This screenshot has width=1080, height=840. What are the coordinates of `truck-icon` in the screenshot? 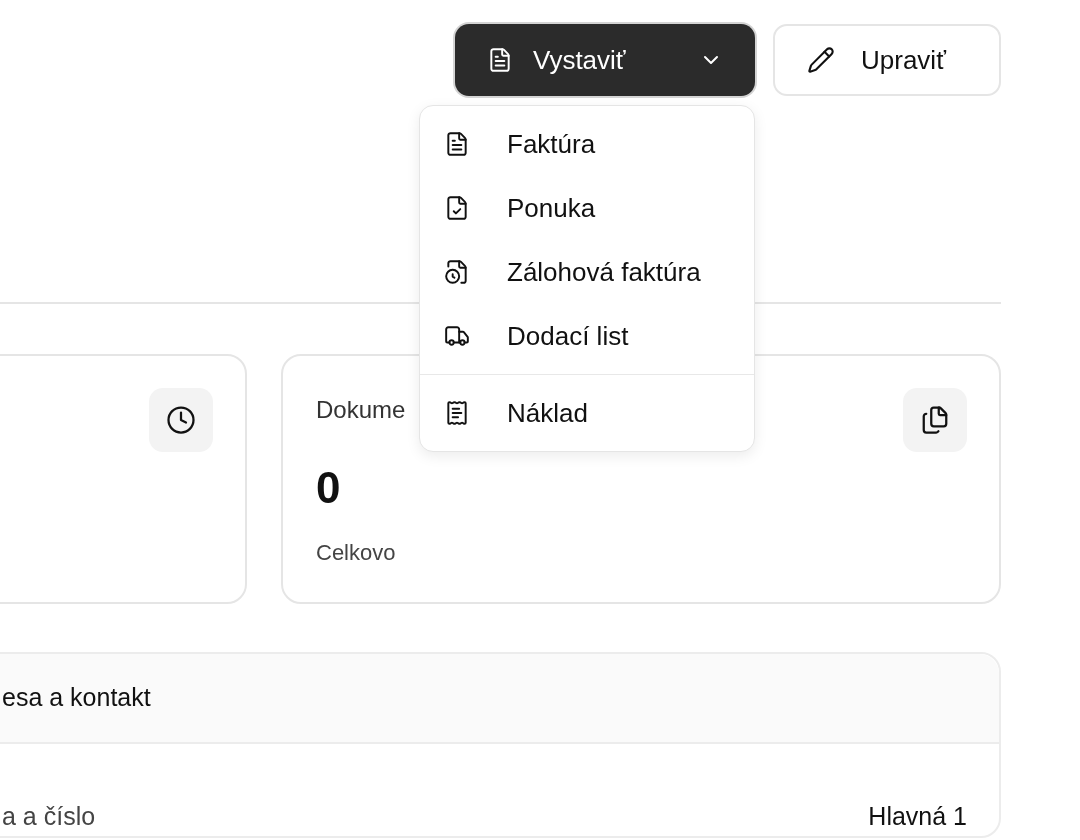 It's located at (457, 336).